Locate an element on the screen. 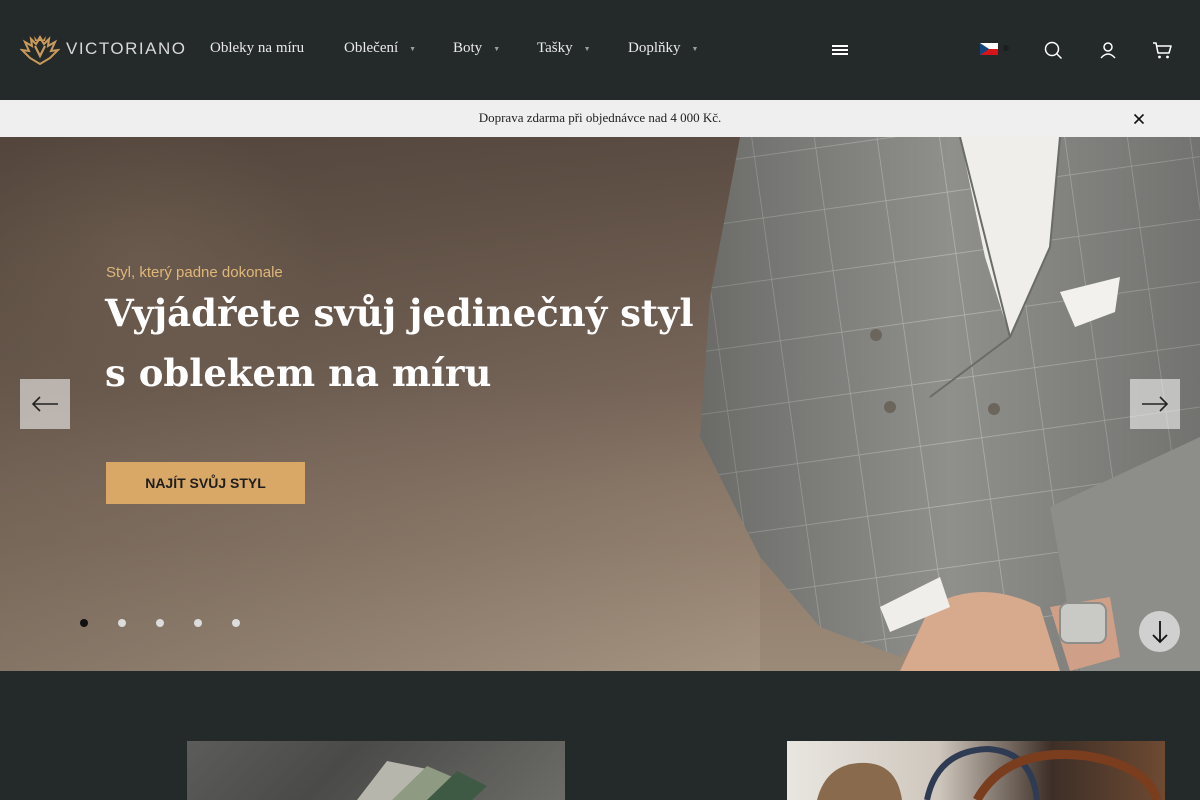 This screenshot has height=800, width=1200. nav-item-obleky-na-miru: Obleky na míru is located at coordinates (277, 48).